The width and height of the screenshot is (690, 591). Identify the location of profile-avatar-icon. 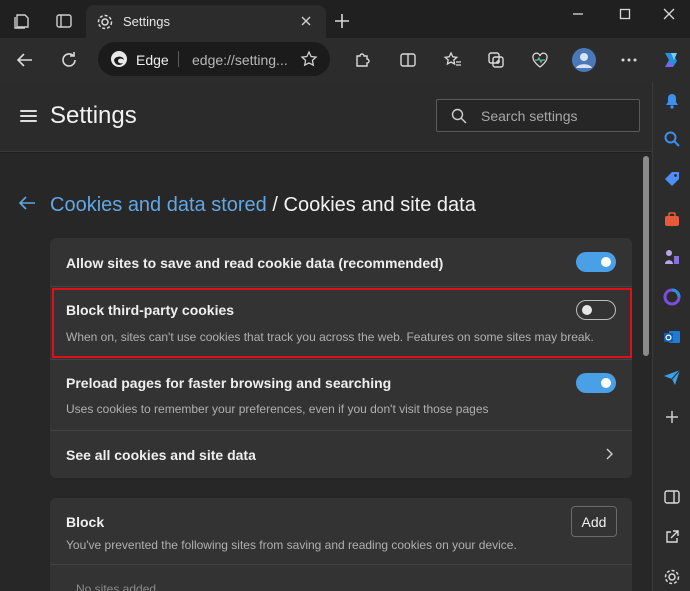
(584, 60).